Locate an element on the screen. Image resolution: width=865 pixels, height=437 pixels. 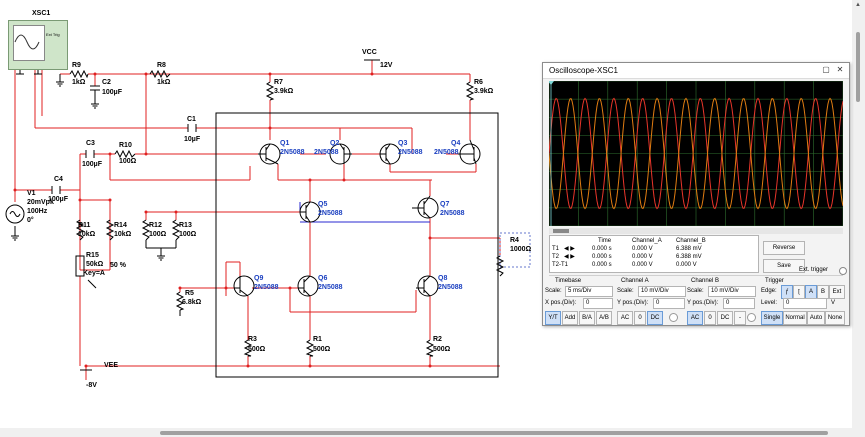
channel-a-zero-button: 0 is located at coordinates (640, 318).